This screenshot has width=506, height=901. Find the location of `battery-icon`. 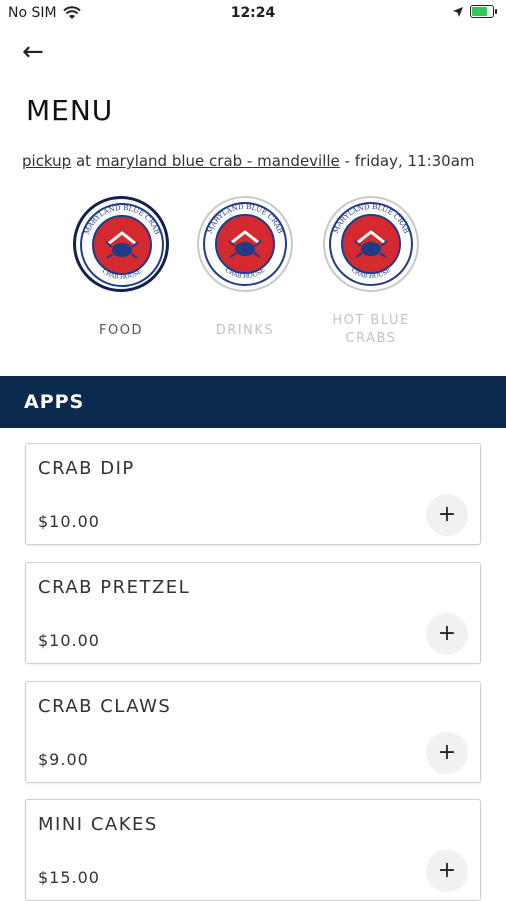

battery-icon is located at coordinates (483, 11).